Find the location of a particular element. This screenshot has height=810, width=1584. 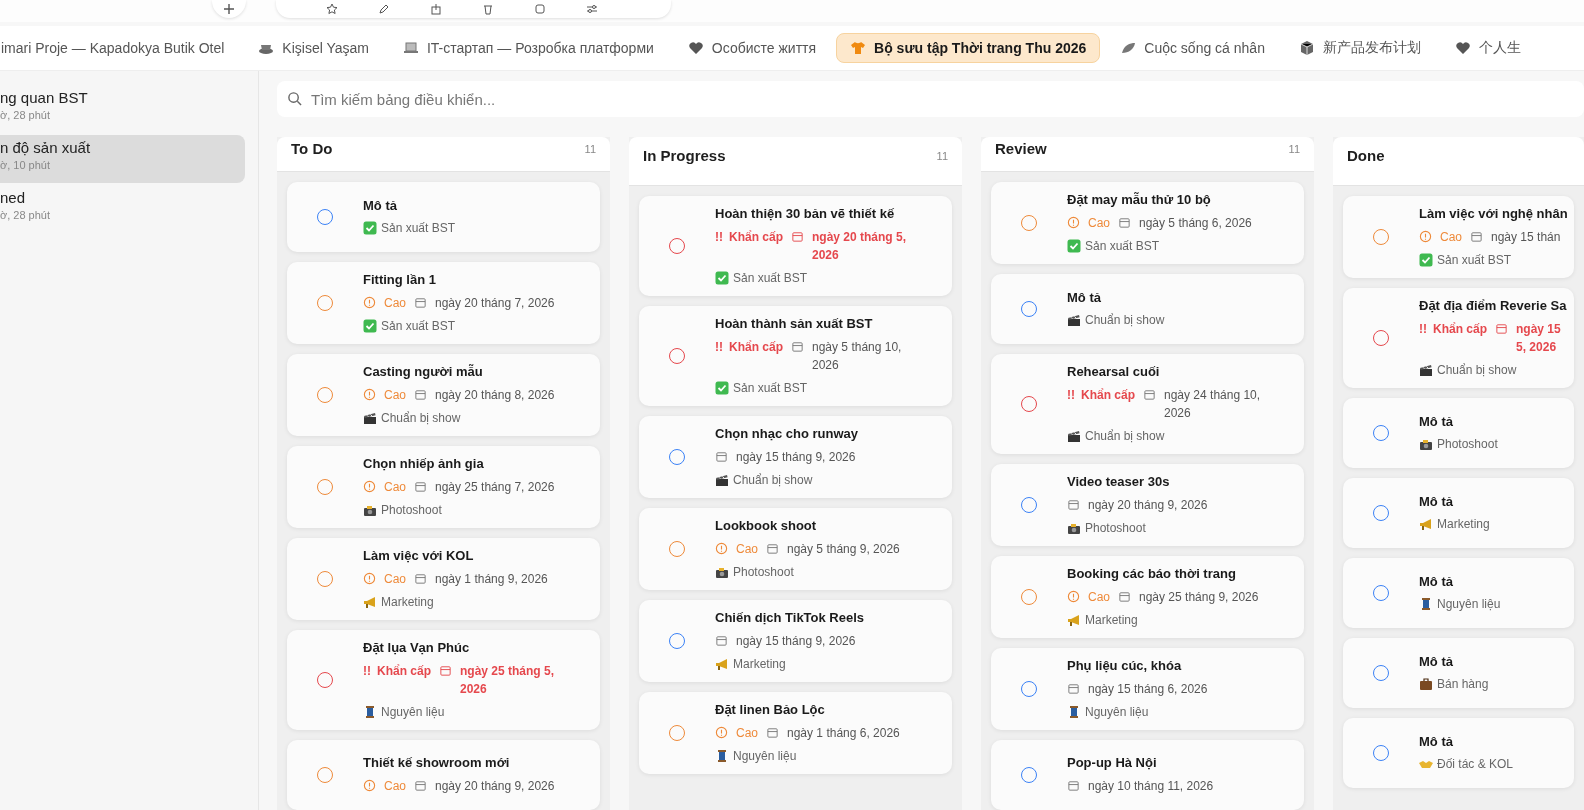

task-card: Đặt linen Bảo Lộc Cao ngày 1 tháng 6, 2026 Nguyên liệu is located at coordinates (795, 733).